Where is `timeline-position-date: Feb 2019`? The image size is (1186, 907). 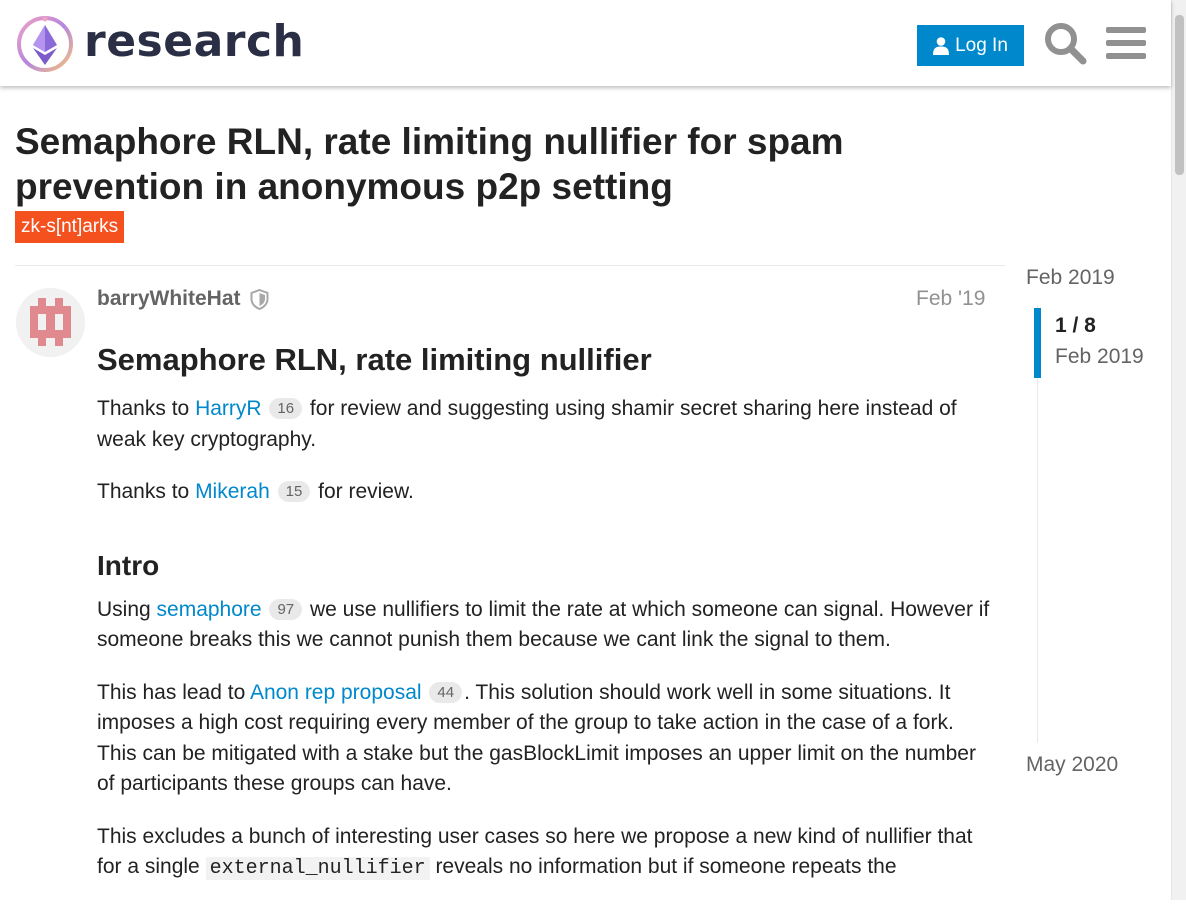 timeline-position-date: Feb 2019 is located at coordinates (1099, 356).